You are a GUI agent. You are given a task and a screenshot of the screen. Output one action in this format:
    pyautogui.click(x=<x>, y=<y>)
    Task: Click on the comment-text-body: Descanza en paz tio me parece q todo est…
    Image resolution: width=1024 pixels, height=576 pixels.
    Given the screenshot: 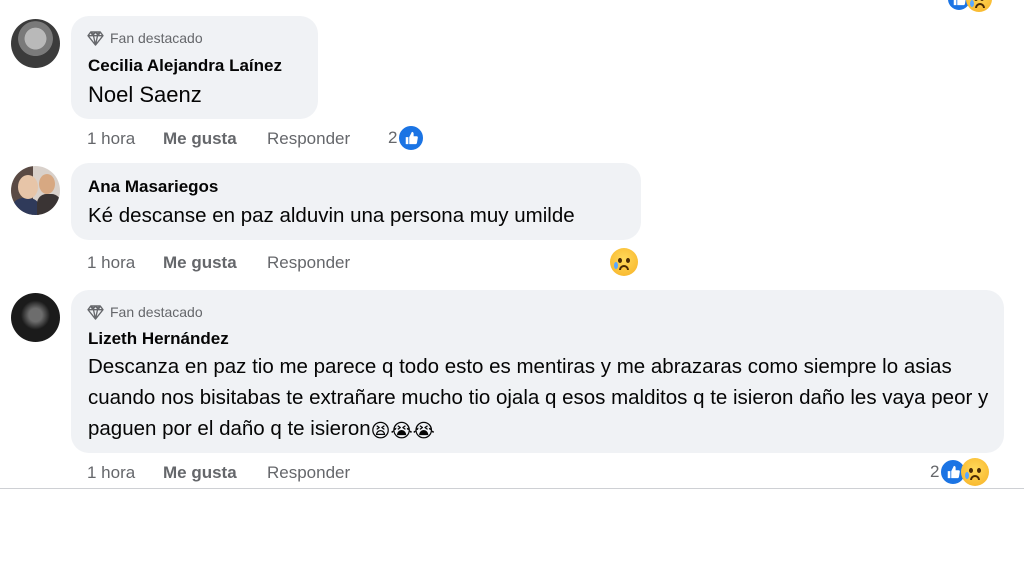 What is the action you would take?
    pyautogui.click(x=538, y=397)
    